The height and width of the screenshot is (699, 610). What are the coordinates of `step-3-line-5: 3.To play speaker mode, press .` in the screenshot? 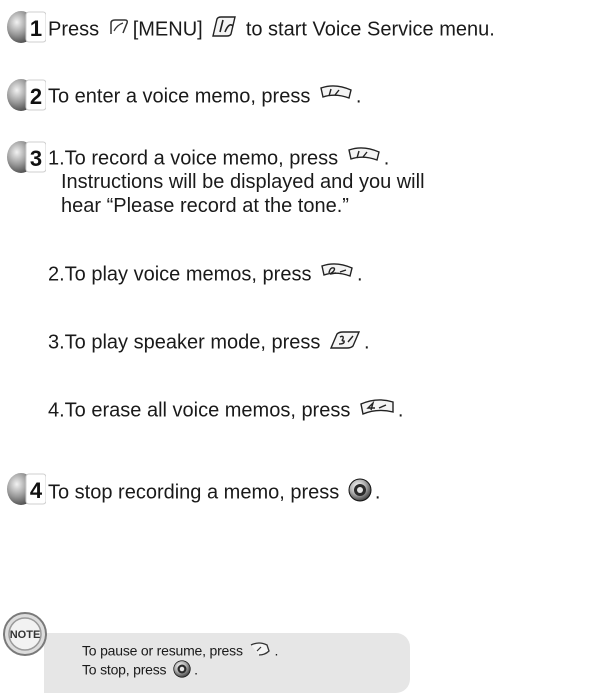 It's located at (209, 343).